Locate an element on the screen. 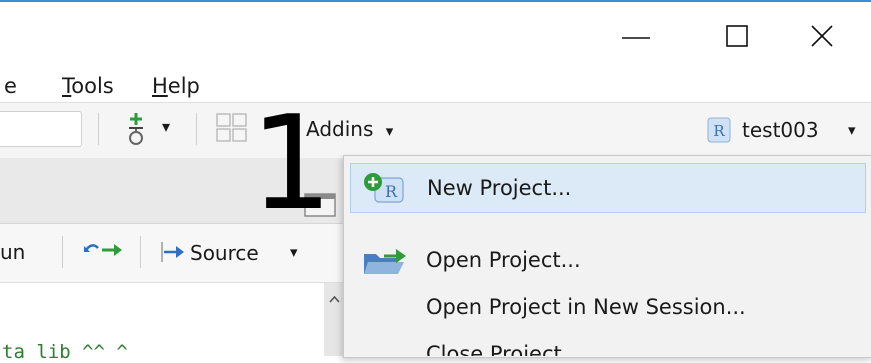  minimize-icon is located at coordinates (636, 38).